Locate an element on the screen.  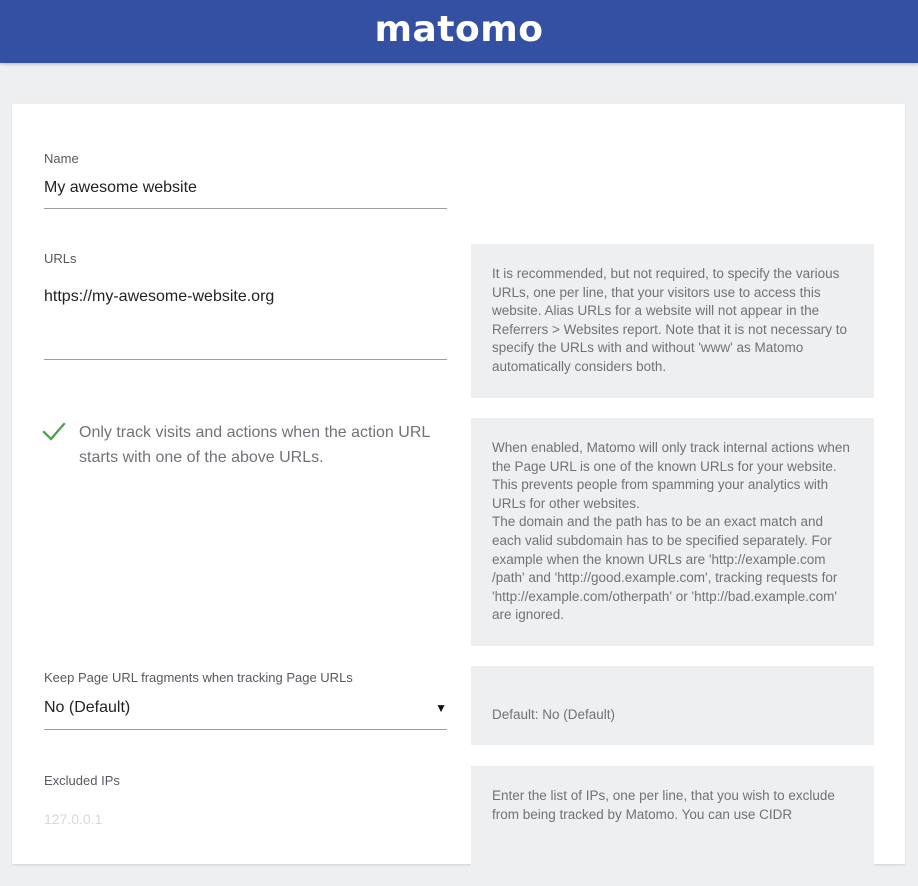
matomo-logo: matomo is located at coordinates (459, 29).